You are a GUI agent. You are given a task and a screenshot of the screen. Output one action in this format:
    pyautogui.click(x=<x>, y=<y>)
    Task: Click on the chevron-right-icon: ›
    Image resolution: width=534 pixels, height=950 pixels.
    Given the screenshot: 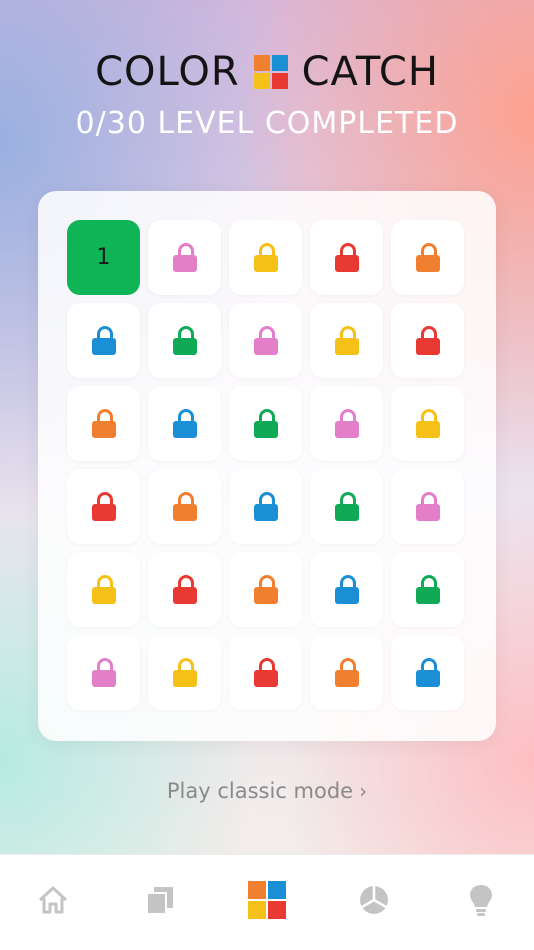 What is the action you would take?
    pyautogui.click(x=363, y=791)
    